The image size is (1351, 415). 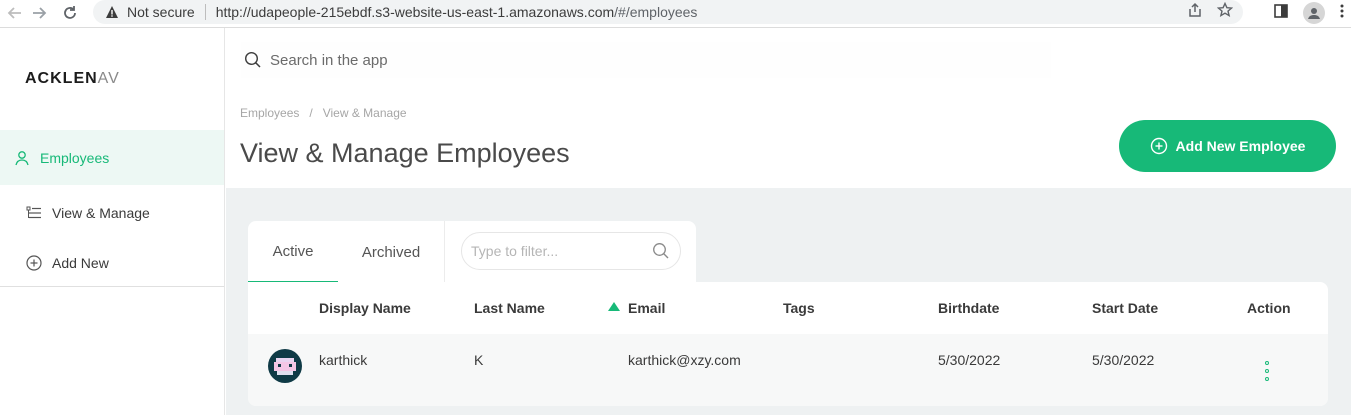 What do you see at coordinates (1314, 13) in the screenshot?
I see `profile-icon` at bounding box center [1314, 13].